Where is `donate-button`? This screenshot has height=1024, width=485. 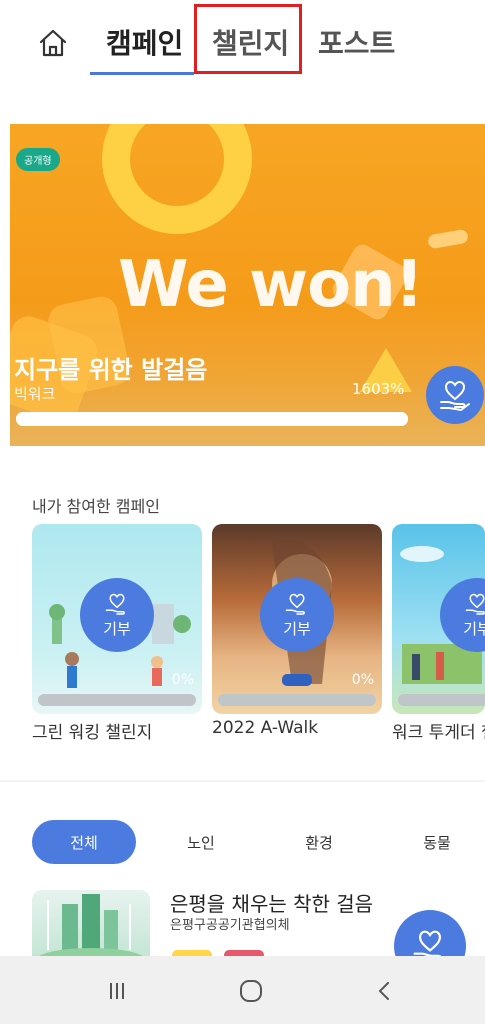
donate-button is located at coordinates (455, 395).